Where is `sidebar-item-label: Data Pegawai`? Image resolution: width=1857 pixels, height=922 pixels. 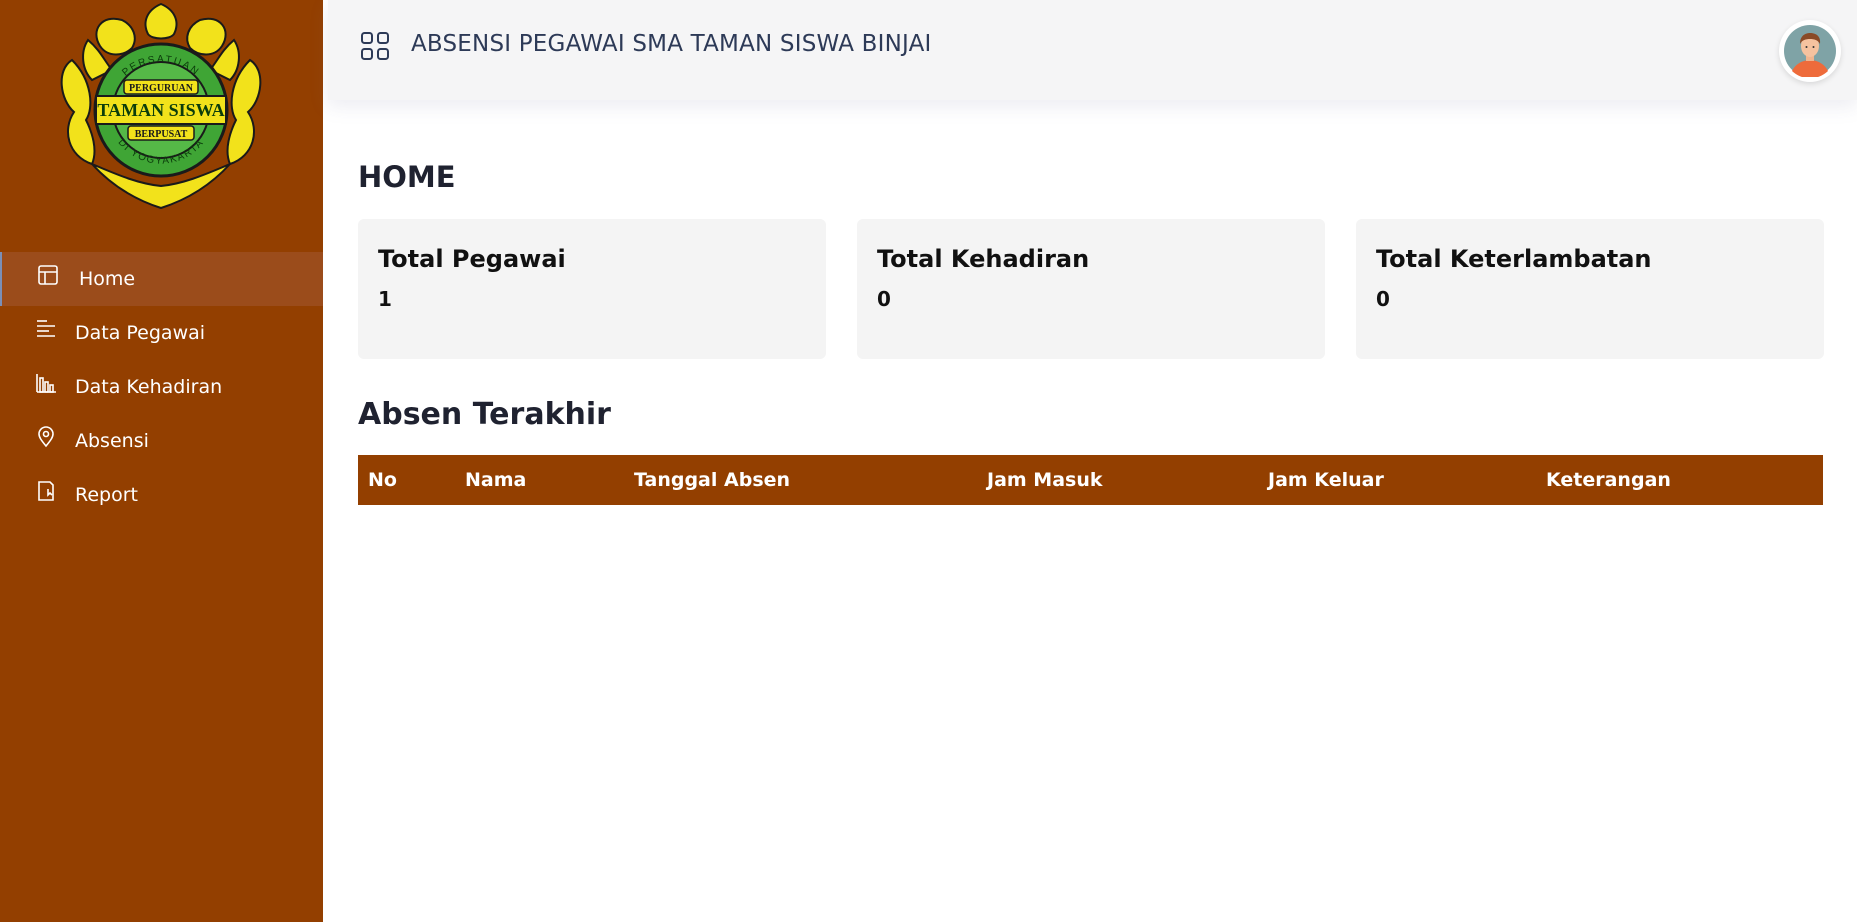 sidebar-item-label: Data Pegawai is located at coordinates (140, 333).